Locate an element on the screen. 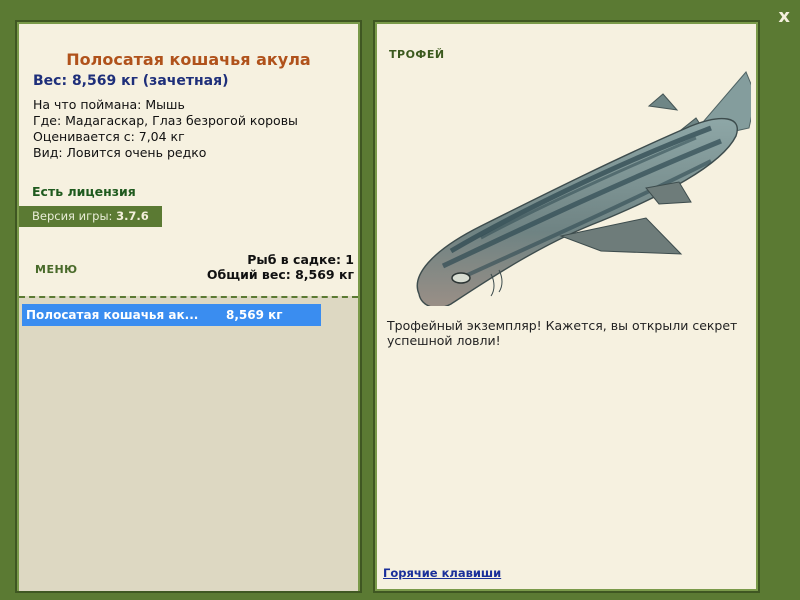 Image resolution: width=800 pixels, height=600 pixels. hotkeys-link: Горячие клавиши is located at coordinates (442, 573).